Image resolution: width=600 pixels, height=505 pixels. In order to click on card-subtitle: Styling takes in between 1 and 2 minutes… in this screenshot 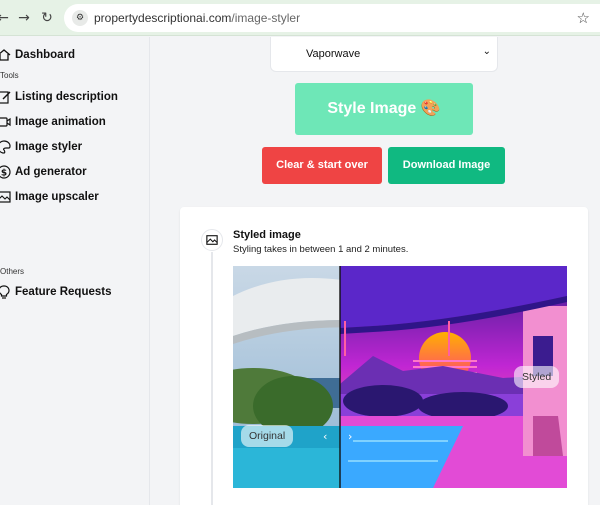, I will do `click(321, 249)`.